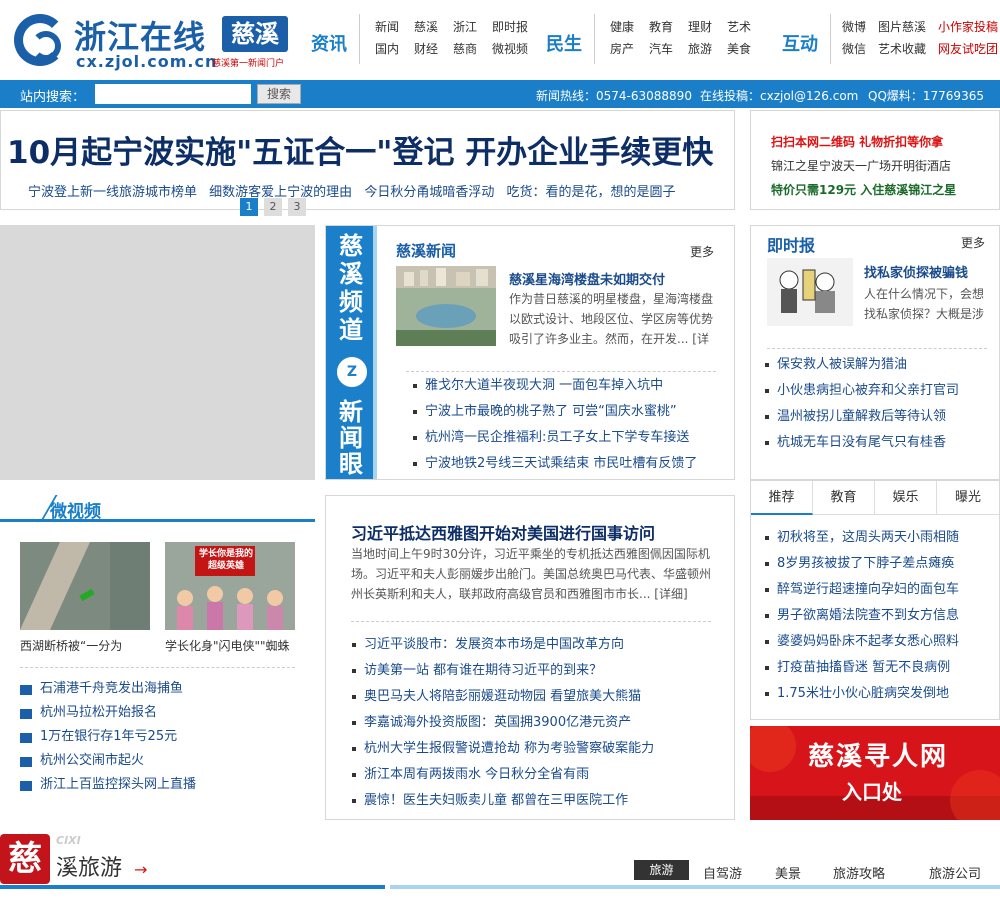 The image size is (1000, 909). Describe the element at coordinates (916, 271) in the screenshot. I see `instant-lead-link: 找私家侦探被骗钱` at that location.